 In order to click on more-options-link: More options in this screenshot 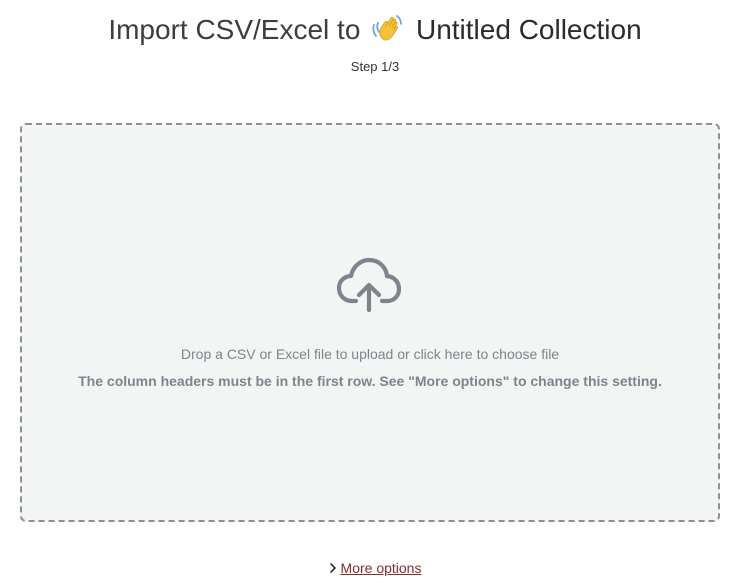, I will do `click(381, 568)`.